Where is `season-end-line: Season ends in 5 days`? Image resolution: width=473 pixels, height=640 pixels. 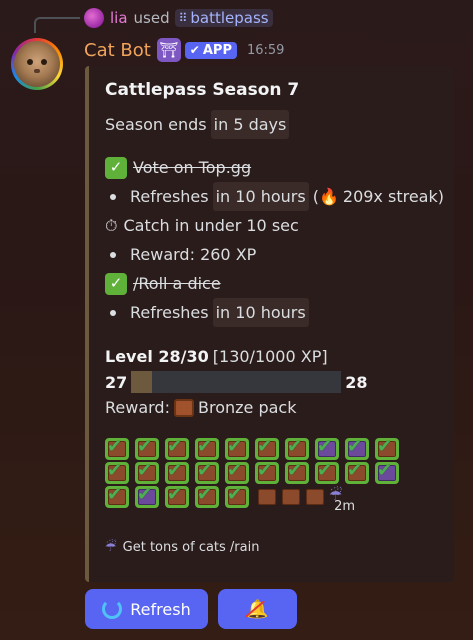
season-end-line: Season ends in 5 days is located at coordinates (271, 124).